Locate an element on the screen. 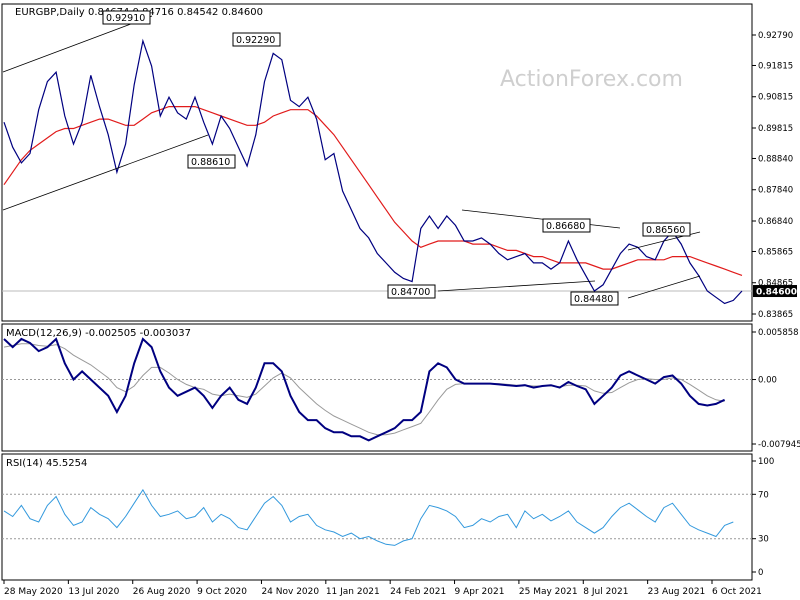  tick-label: 0.90815 is located at coordinates (775, 98).